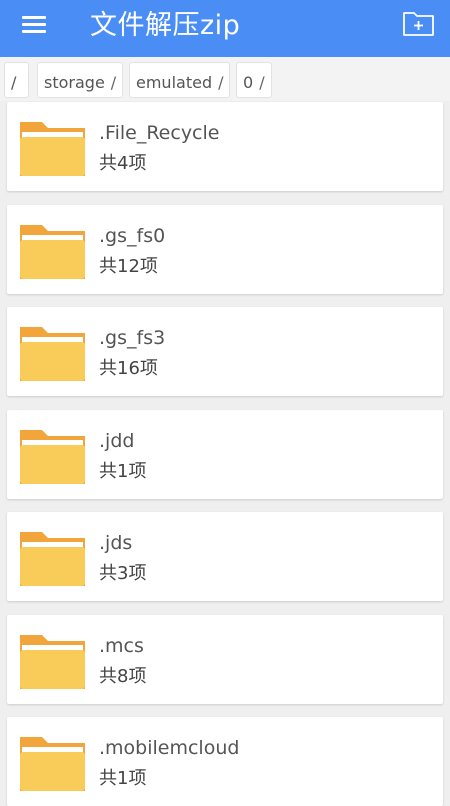 This screenshot has width=450, height=806. I want to click on folder-item: .gs_fs3 共16项, so click(225, 351).